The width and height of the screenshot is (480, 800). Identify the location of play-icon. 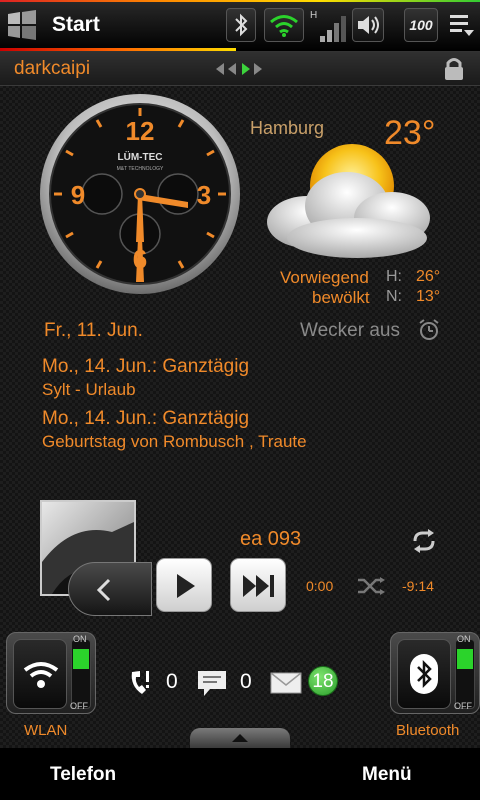
(186, 586).